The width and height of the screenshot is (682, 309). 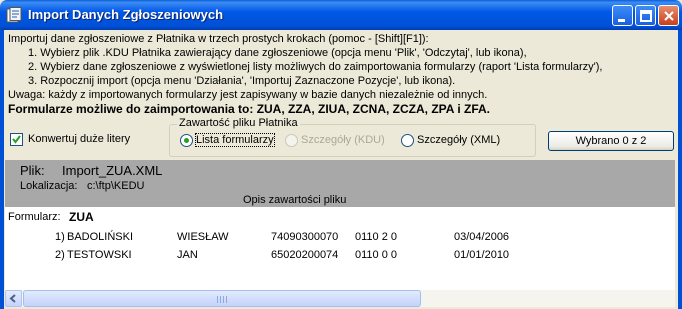 What do you see at coordinates (376, 237) in the screenshot?
I see `row-code: 0110 2 0` at bounding box center [376, 237].